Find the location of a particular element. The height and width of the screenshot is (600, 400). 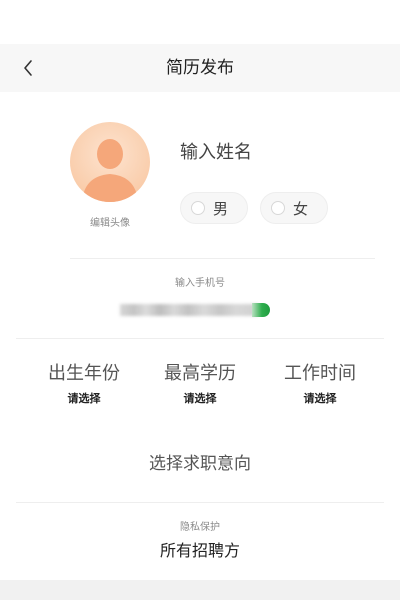

phone-number-blurred is located at coordinates (189, 310).